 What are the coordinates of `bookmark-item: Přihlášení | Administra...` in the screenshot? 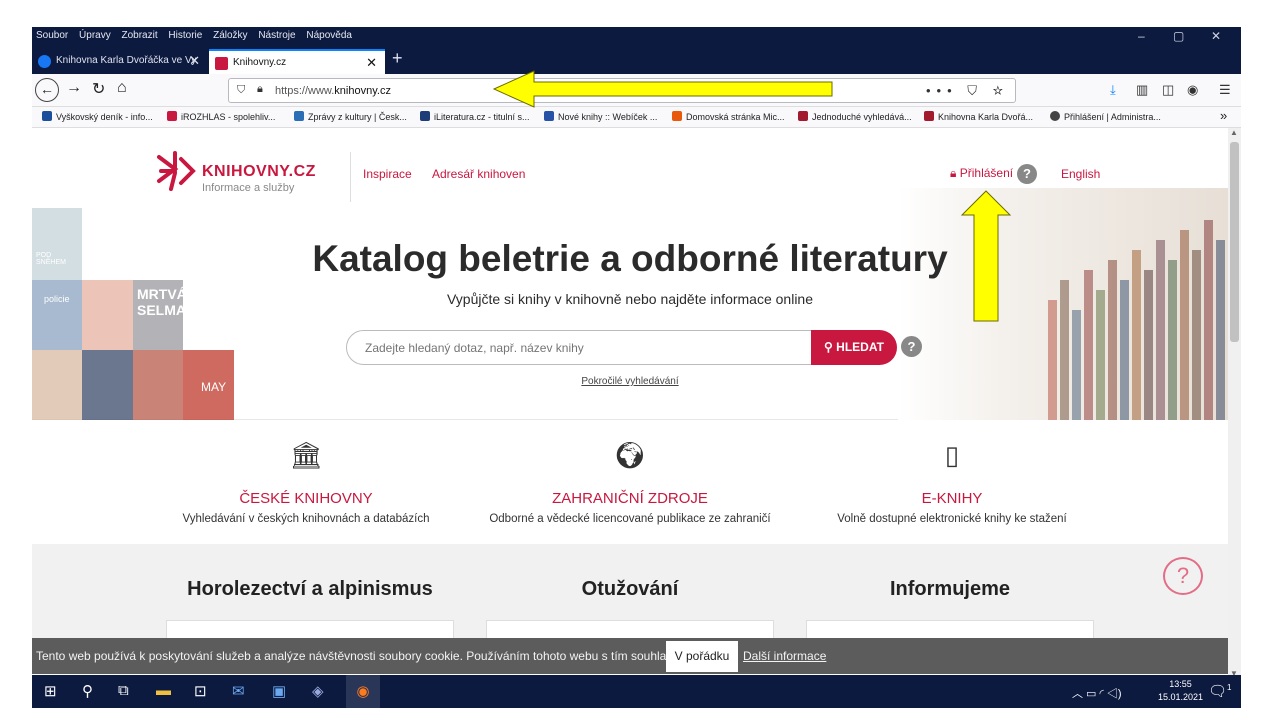 It's located at (1105, 116).